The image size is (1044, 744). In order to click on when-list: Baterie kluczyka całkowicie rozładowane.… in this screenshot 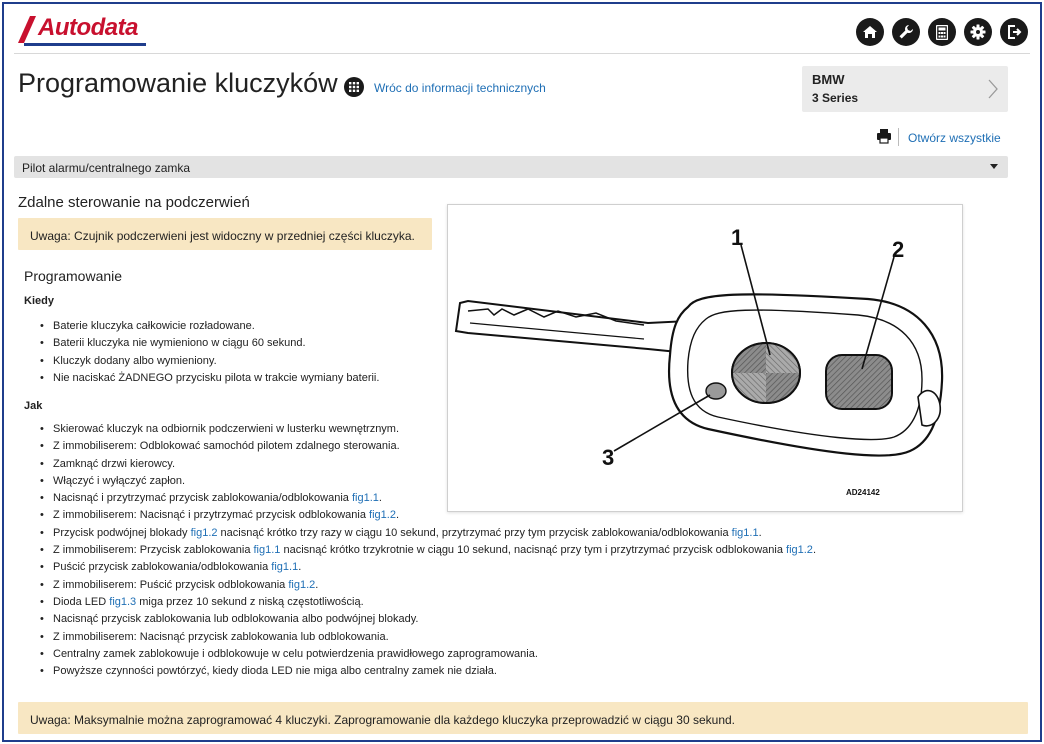, I will do `click(209, 352)`.